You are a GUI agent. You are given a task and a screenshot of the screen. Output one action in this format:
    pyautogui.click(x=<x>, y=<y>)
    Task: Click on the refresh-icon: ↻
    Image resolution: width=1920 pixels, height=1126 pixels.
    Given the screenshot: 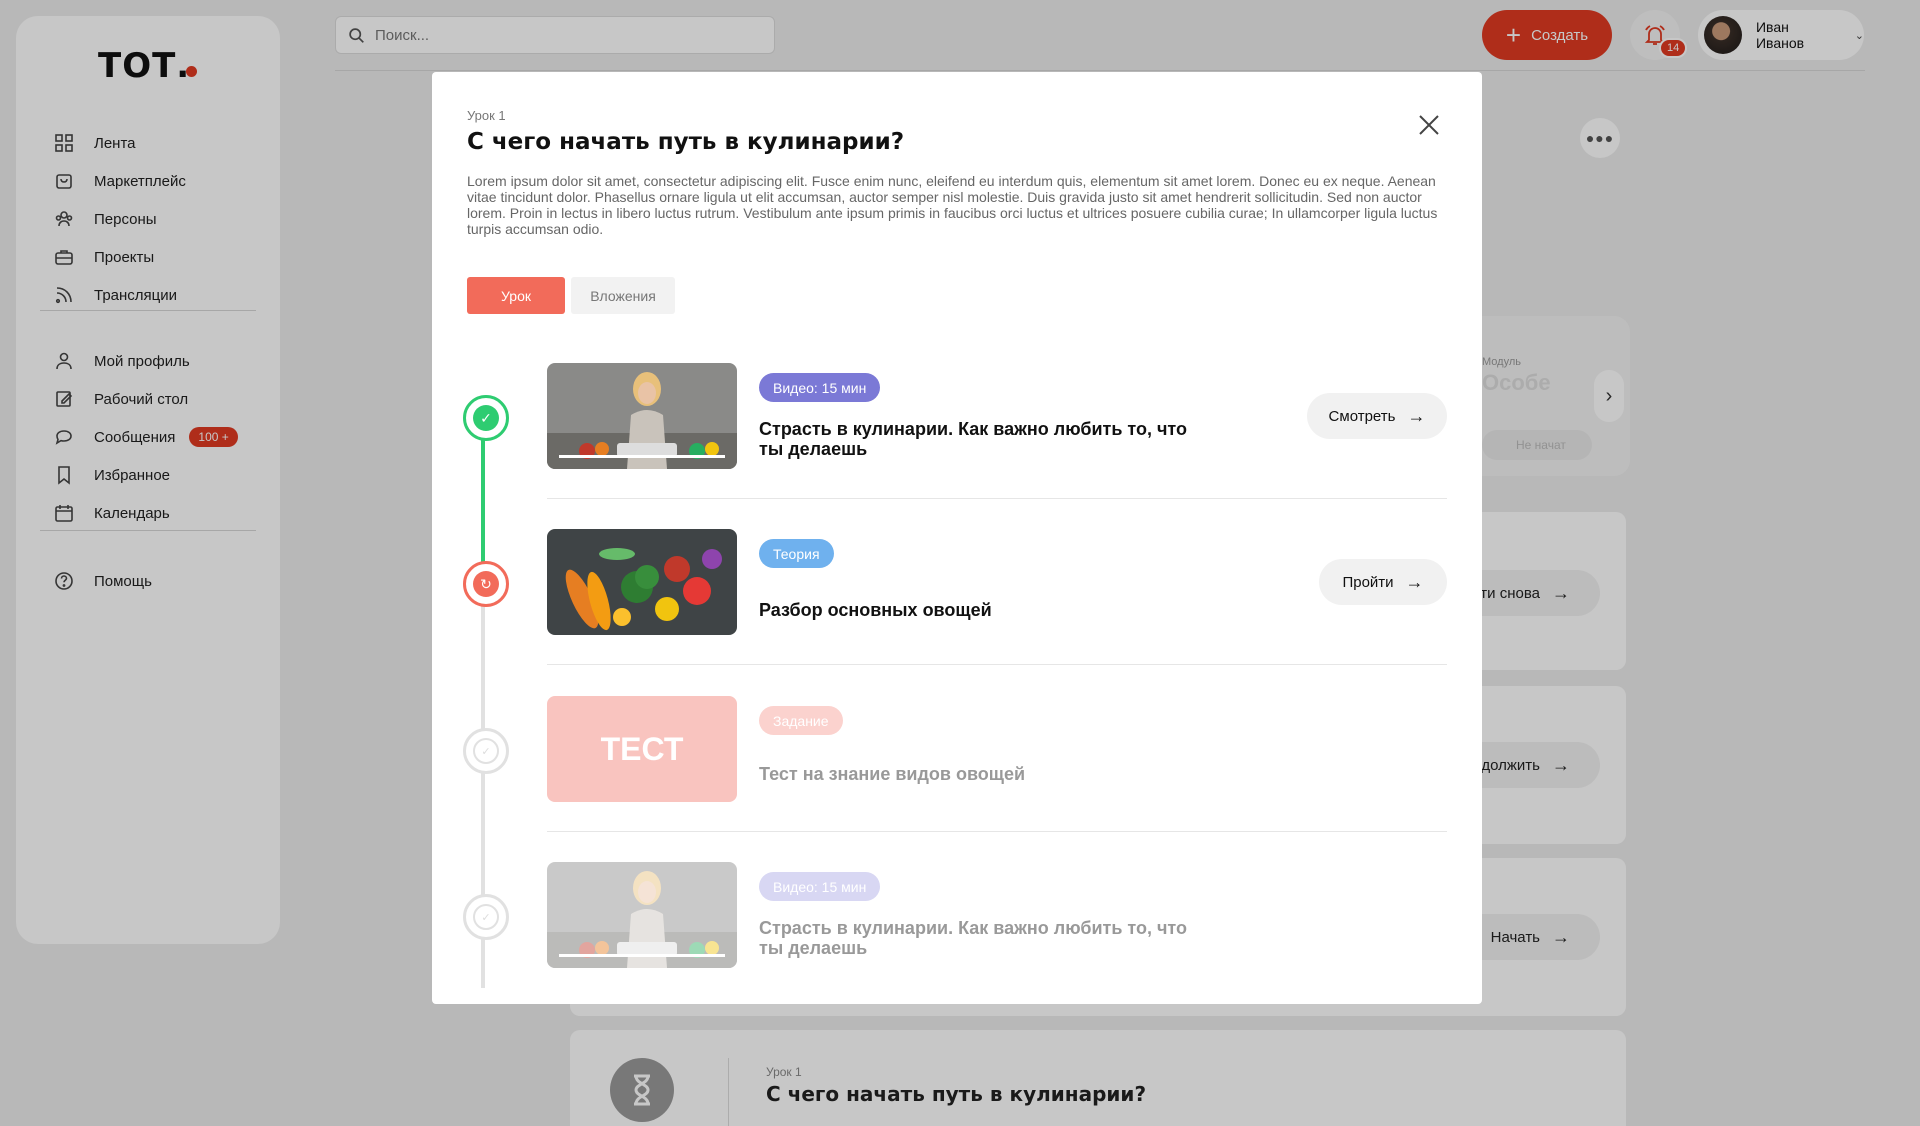 What is the action you would take?
    pyautogui.click(x=486, y=584)
    